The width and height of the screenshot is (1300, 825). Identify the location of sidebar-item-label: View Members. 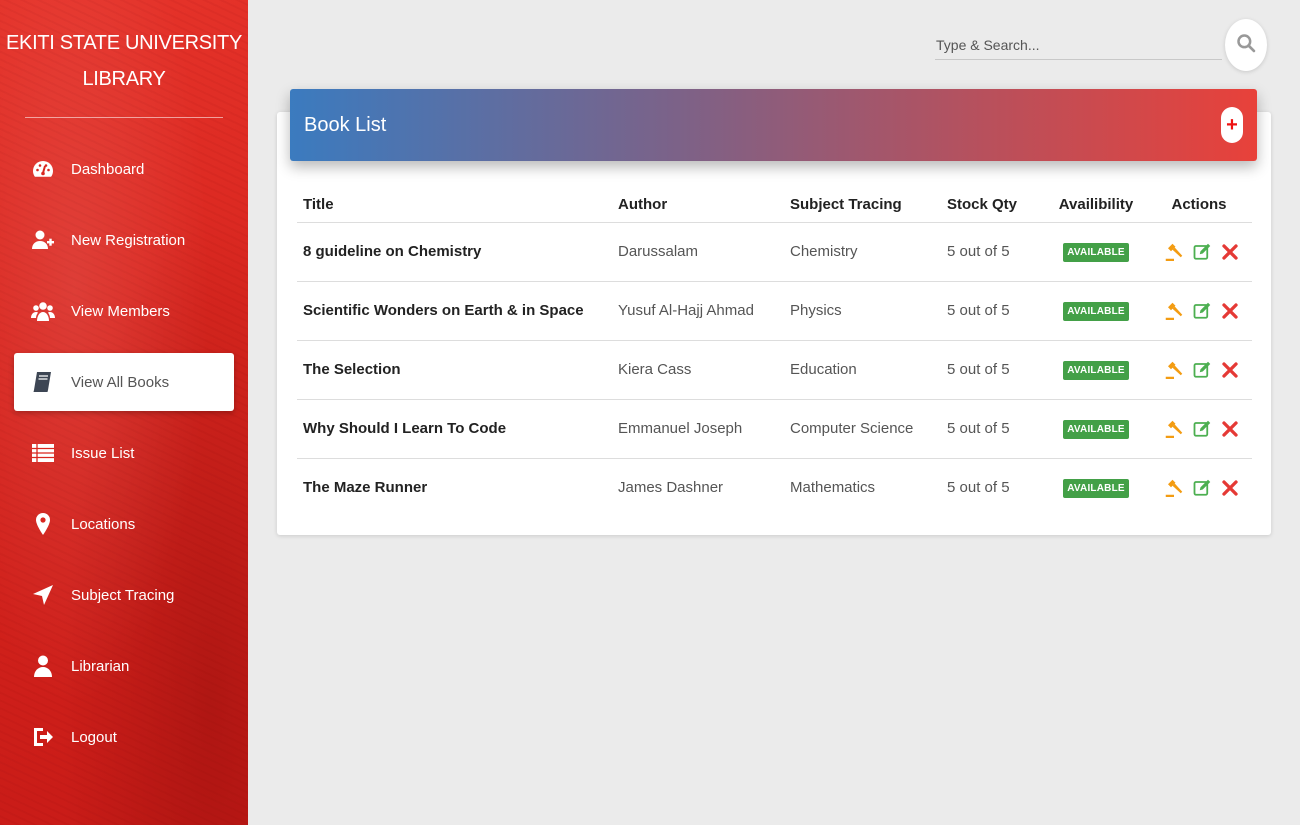
(120, 311).